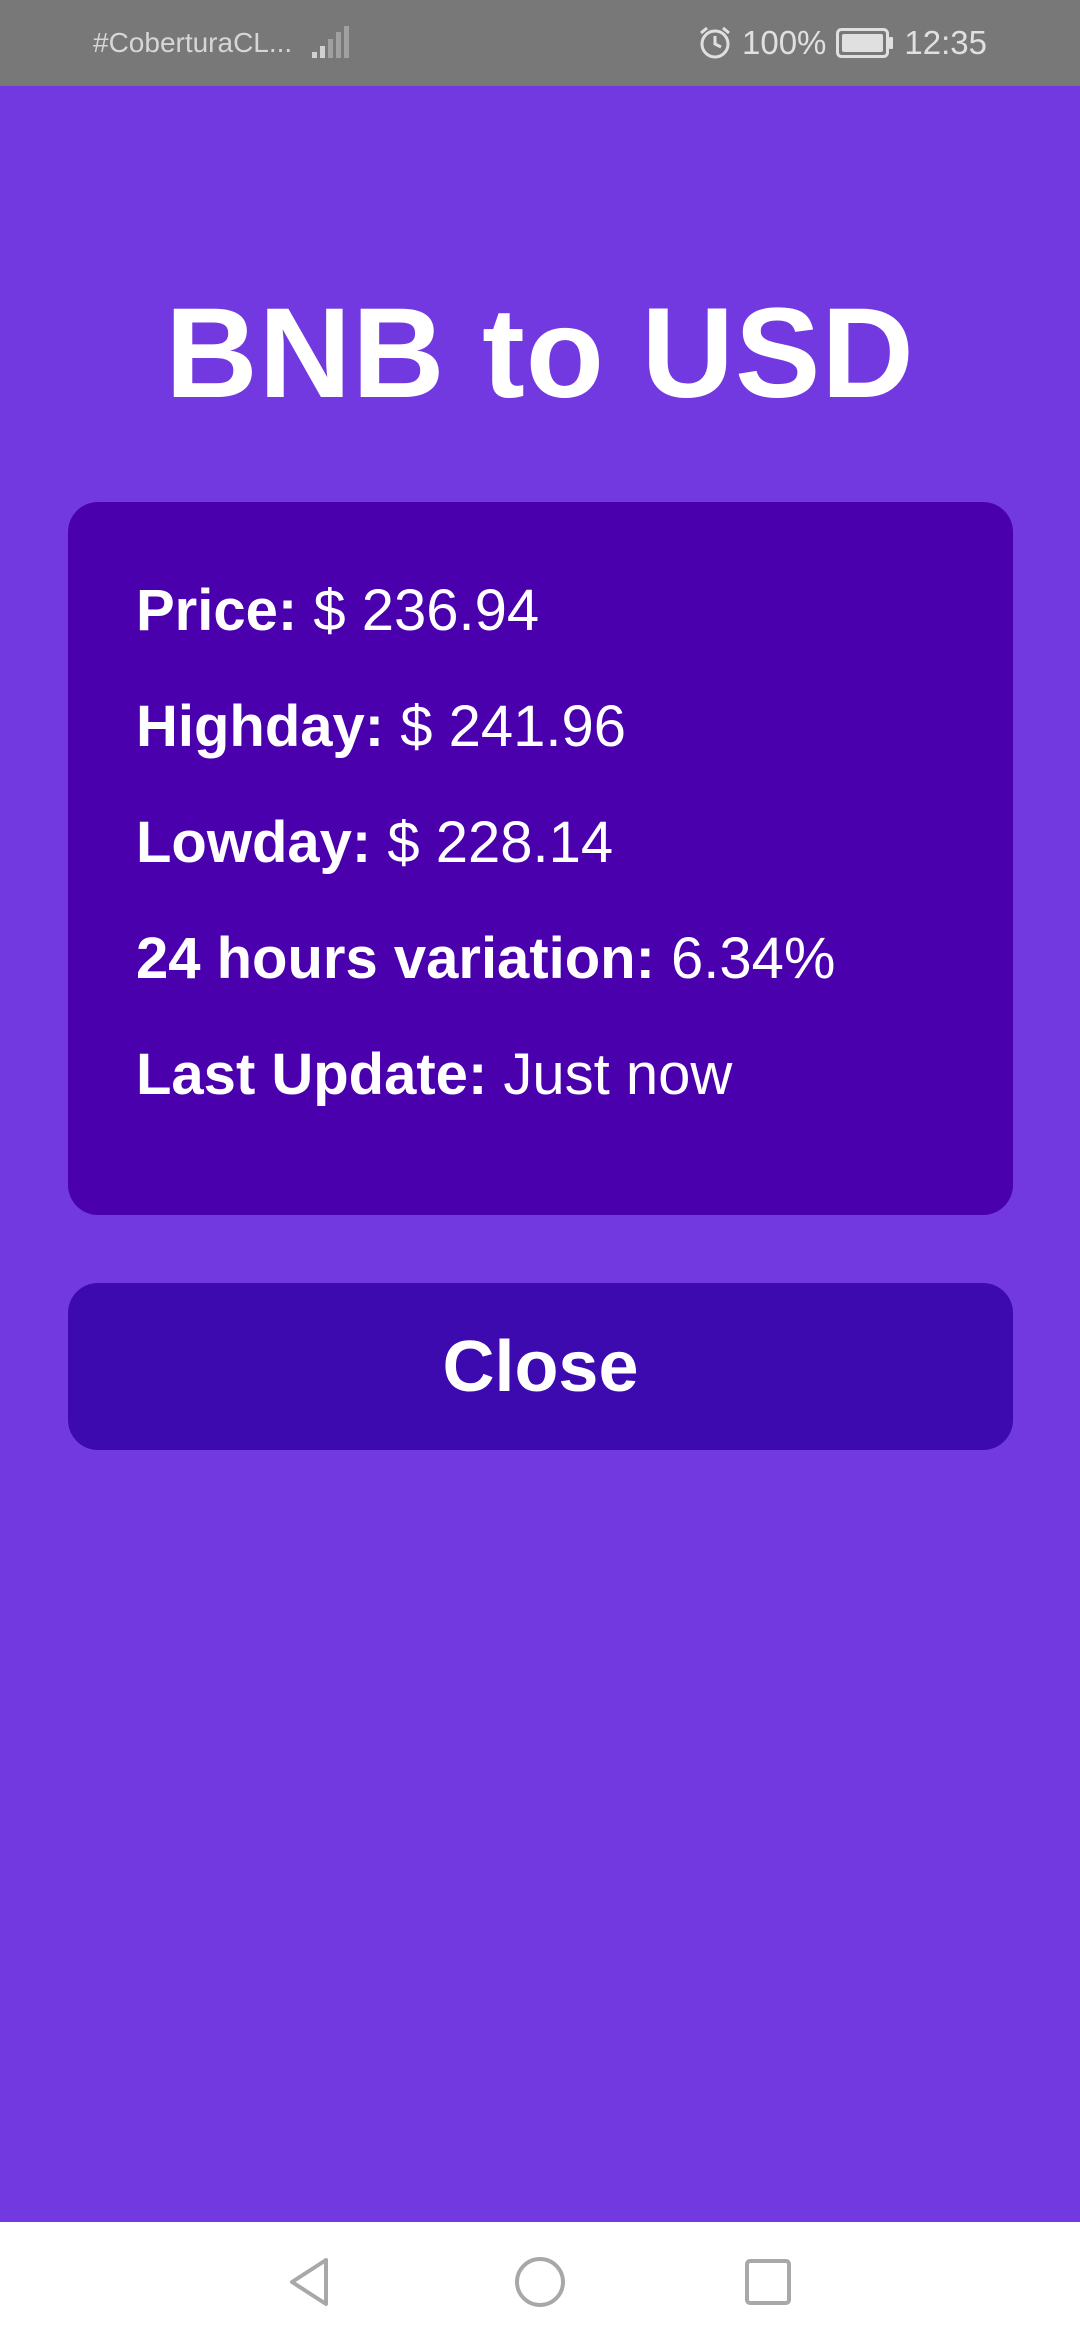 The image size is (1080, 2340). What do you see at coordinates (513, 726) in the screenshot?
I see `highday-value: $ 241.96` at bounding box center [513, 726].